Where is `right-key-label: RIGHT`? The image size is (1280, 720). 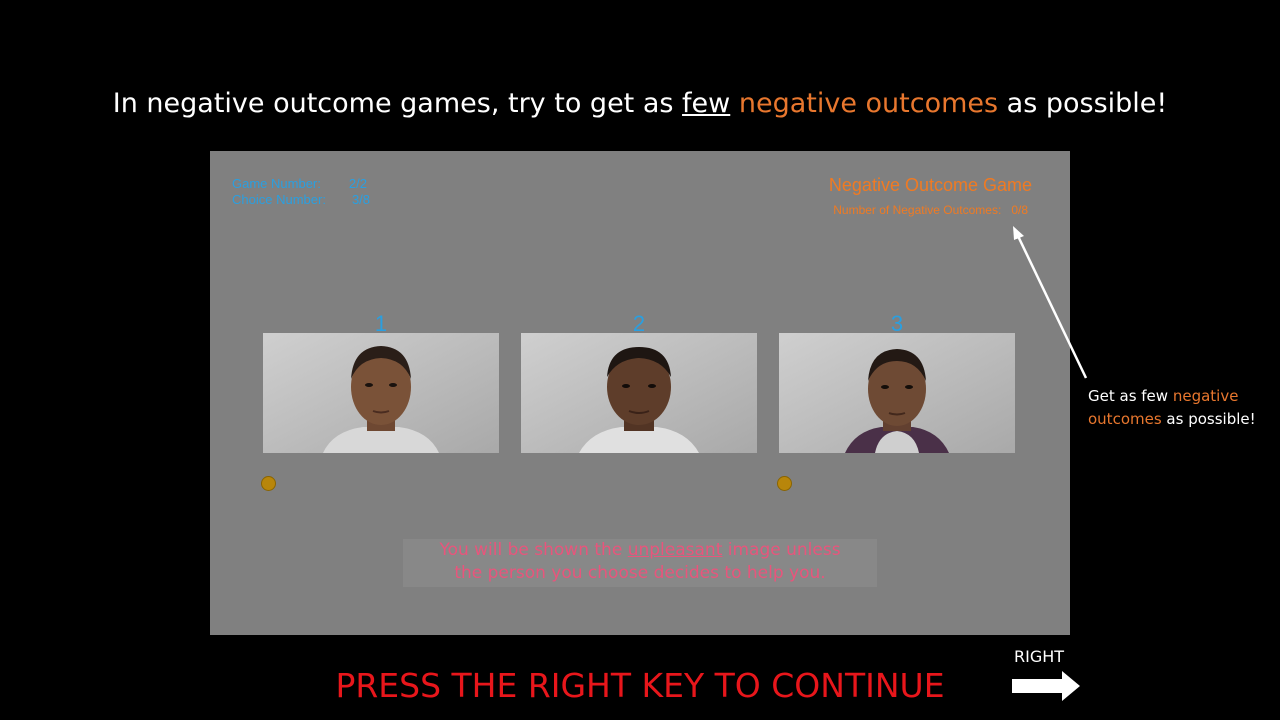
right-key-label: RIGHT is located at coordinates (1039, 656).